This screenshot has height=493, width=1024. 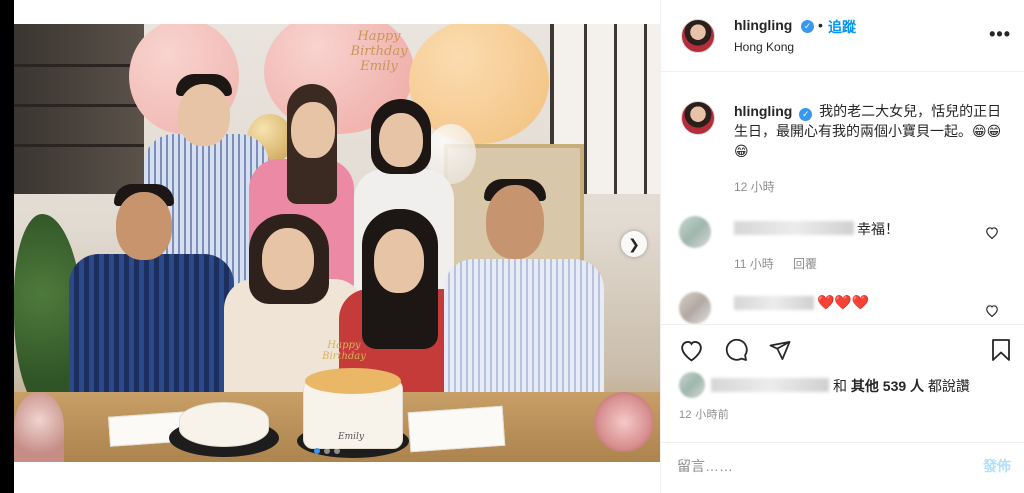 I want to click on comment-box: 留言…… 發佈, so click(x=842, y=467).